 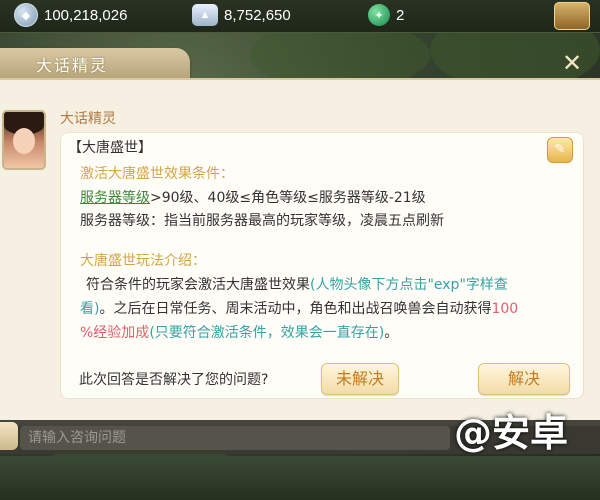 What do you see at coordinates (24, 140) in the screenshot?
I see `sprite-avatar` at bounding box center [24, 140].